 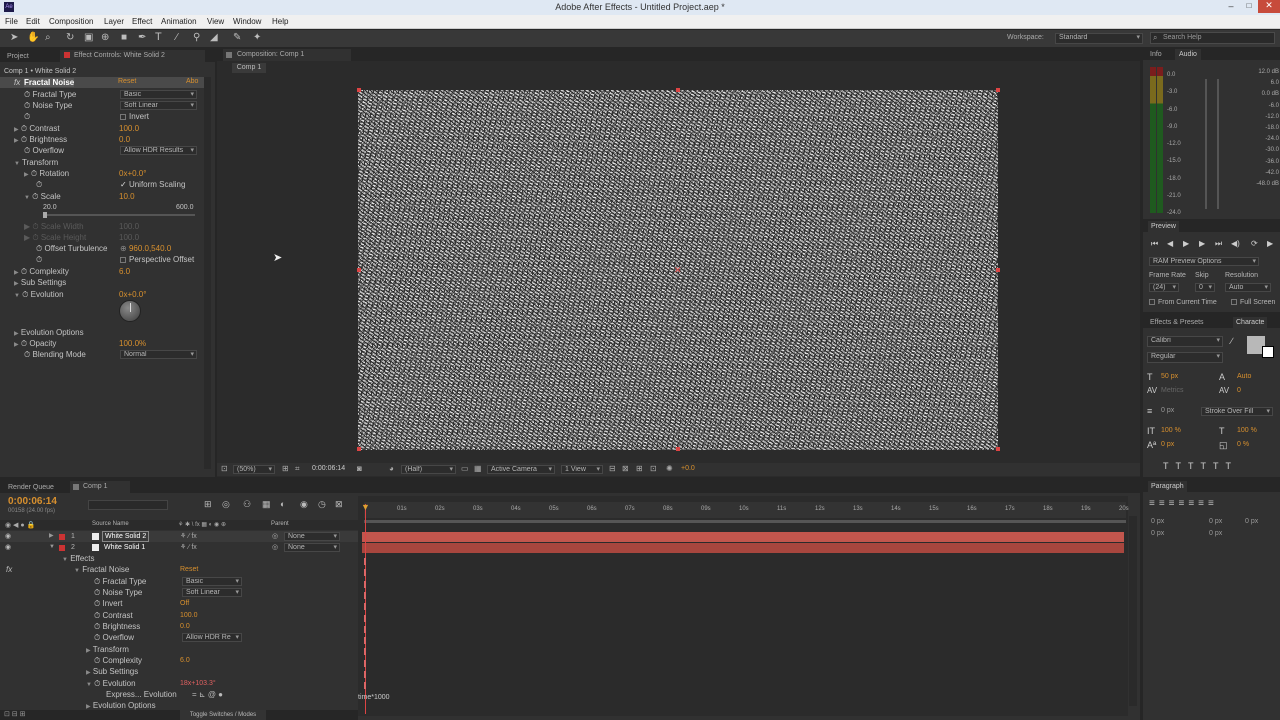 I want to click on ram-preview-dropdown: RAM Preview Options, so click(x=1204, y=261).